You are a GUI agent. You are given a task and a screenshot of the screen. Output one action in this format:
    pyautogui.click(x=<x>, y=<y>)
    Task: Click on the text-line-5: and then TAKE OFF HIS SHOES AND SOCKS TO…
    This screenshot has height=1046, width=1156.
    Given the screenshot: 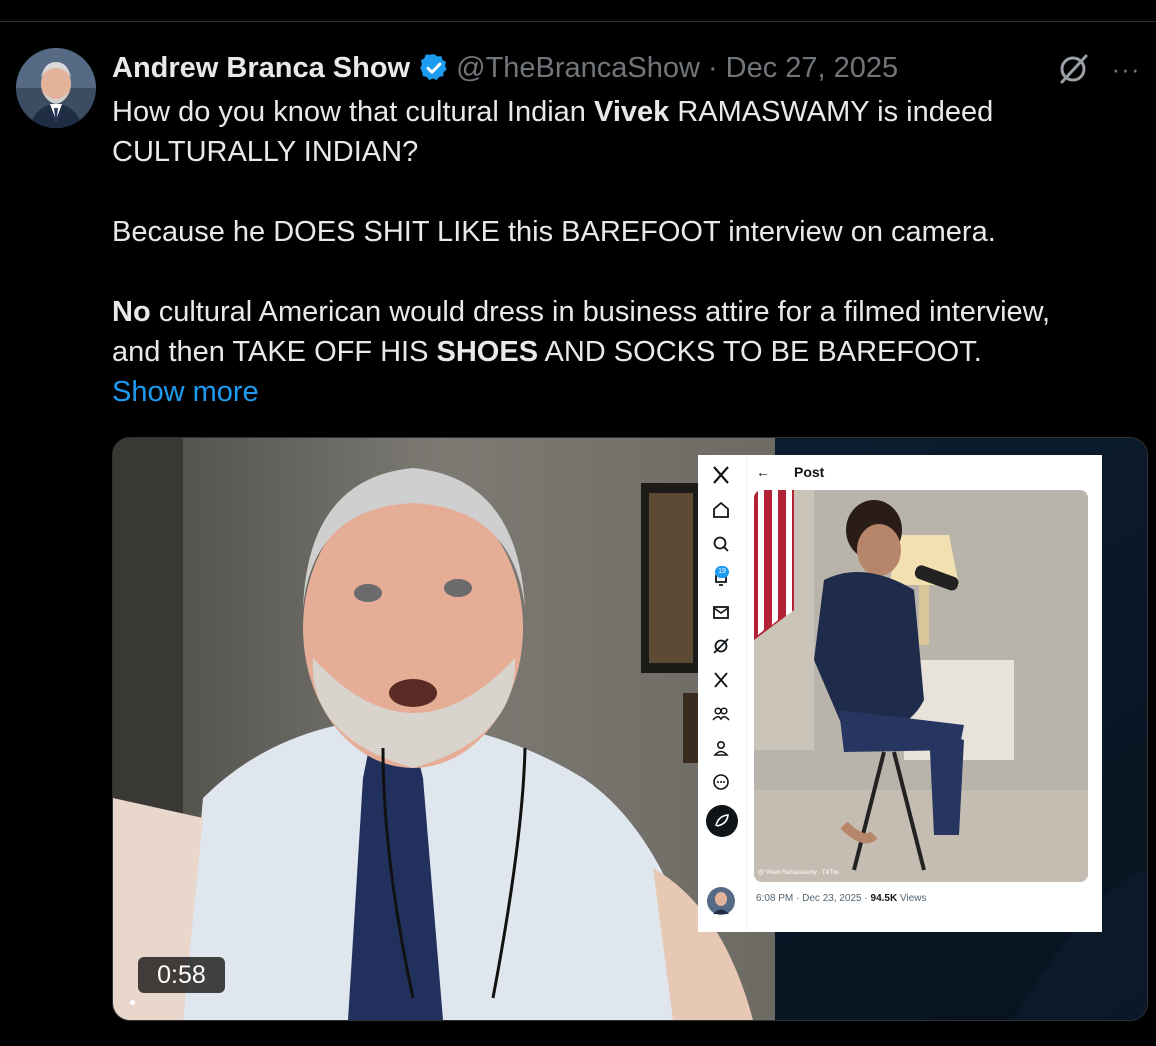 What is the action you would take?
    pyautogui.click(x=547, y=352)
    